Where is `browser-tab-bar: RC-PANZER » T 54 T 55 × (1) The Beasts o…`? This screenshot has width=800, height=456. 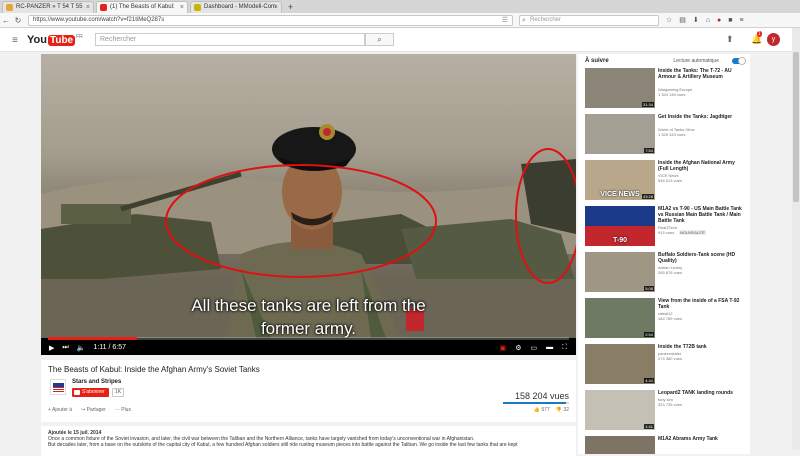
browser-tab-bar: RC-PANZER » T 54 T 55 × (1) The Beasts o… is located at coordinates (400, 6).